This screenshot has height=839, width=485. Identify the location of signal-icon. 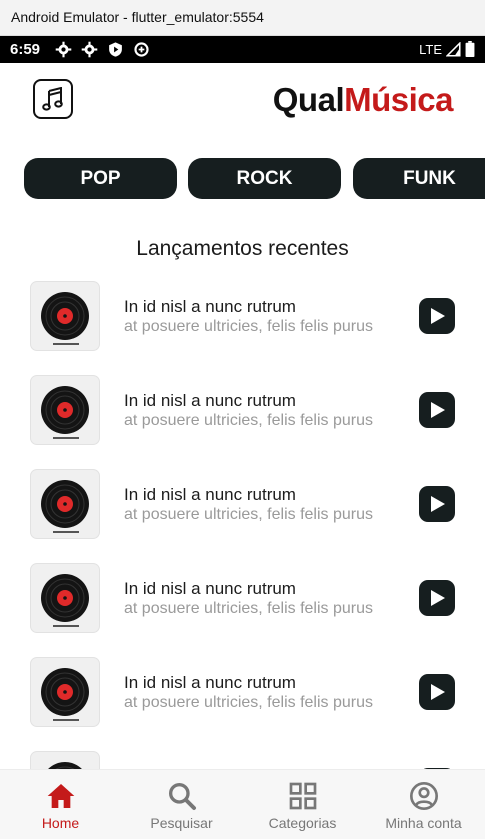
(453, 49).